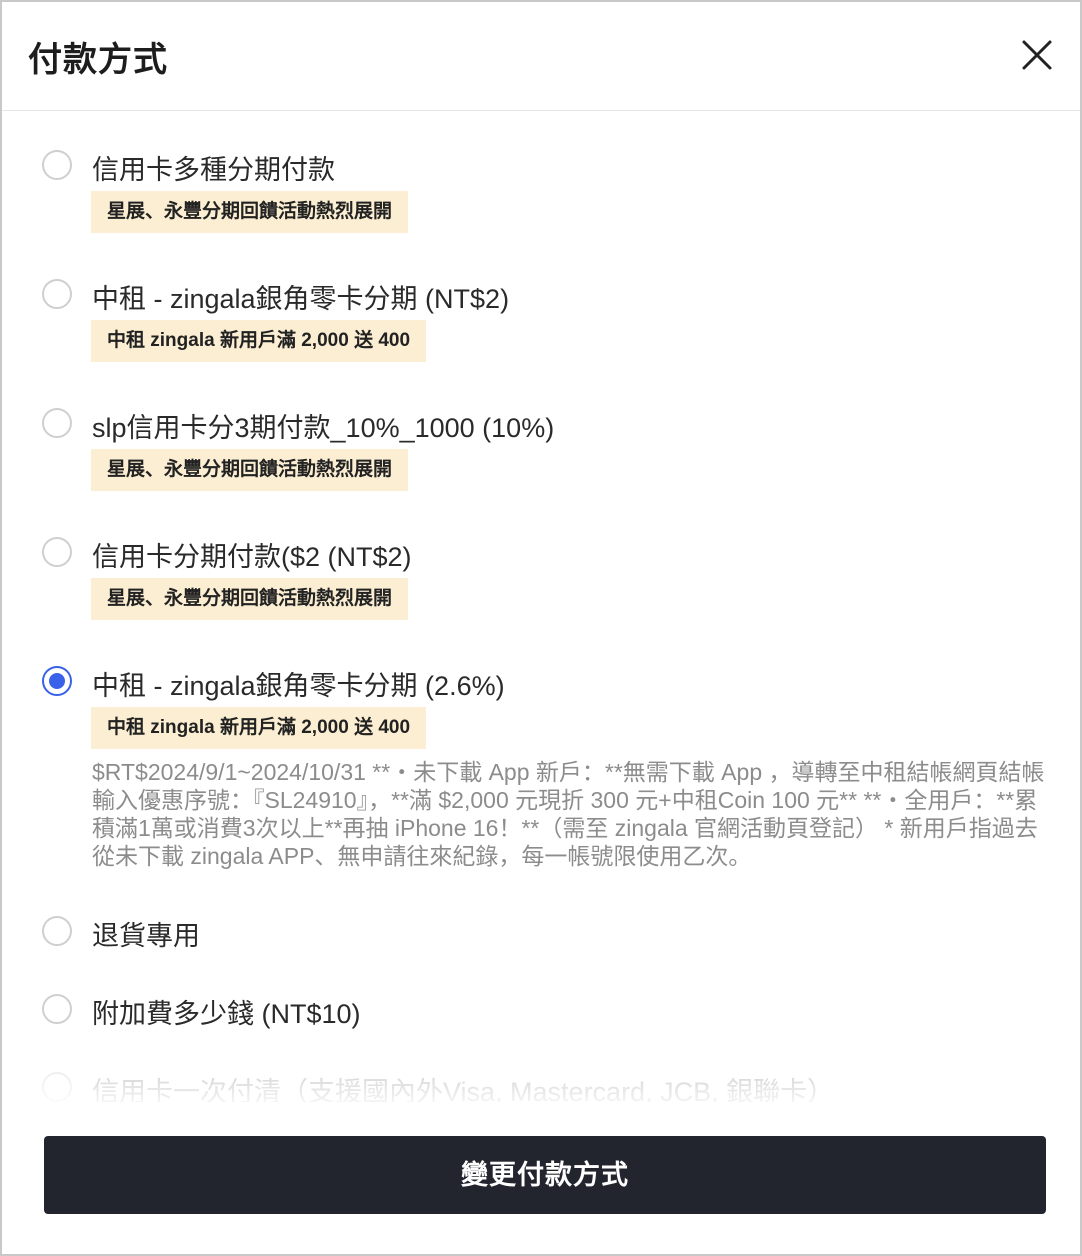 The width and height of the screenshot is (1082, 1256). I want to click on payment-option-label: 信用卡分期付款($2 (NT$2), so click(252, 554).